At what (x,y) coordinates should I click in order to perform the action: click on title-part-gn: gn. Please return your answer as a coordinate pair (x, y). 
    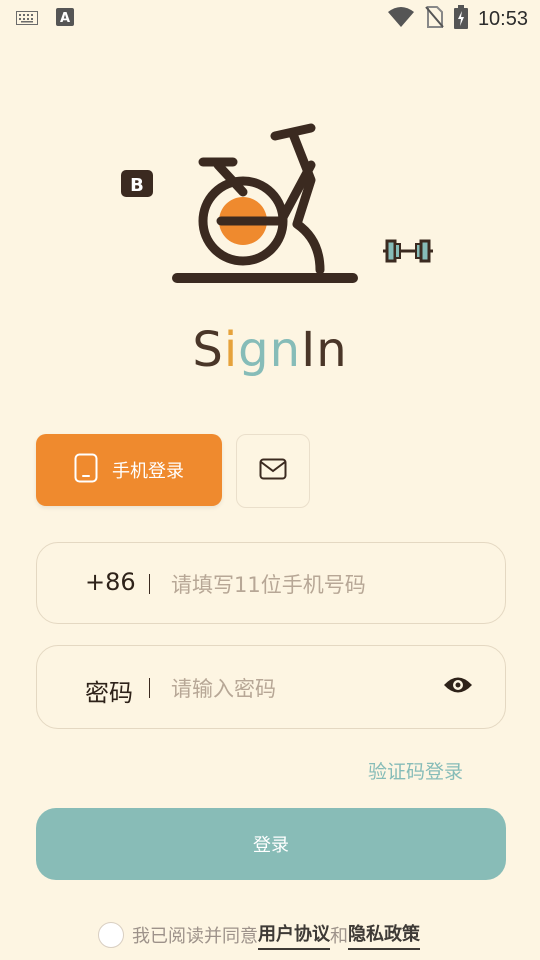
    Looking at the image, I should click on (270, 350).